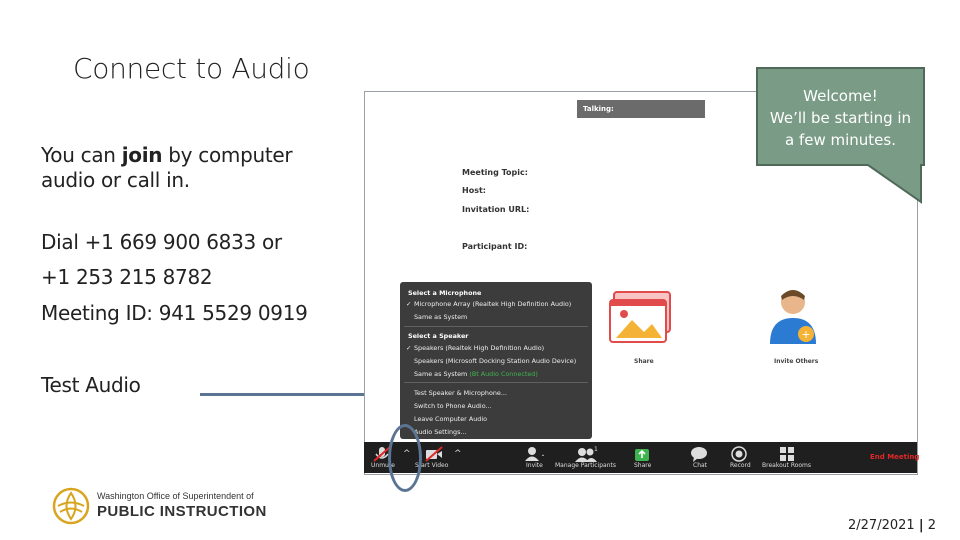 Image resolution: width=960 pixels, height=540 pixels. I want to click on share-icon, so click(642, 454).